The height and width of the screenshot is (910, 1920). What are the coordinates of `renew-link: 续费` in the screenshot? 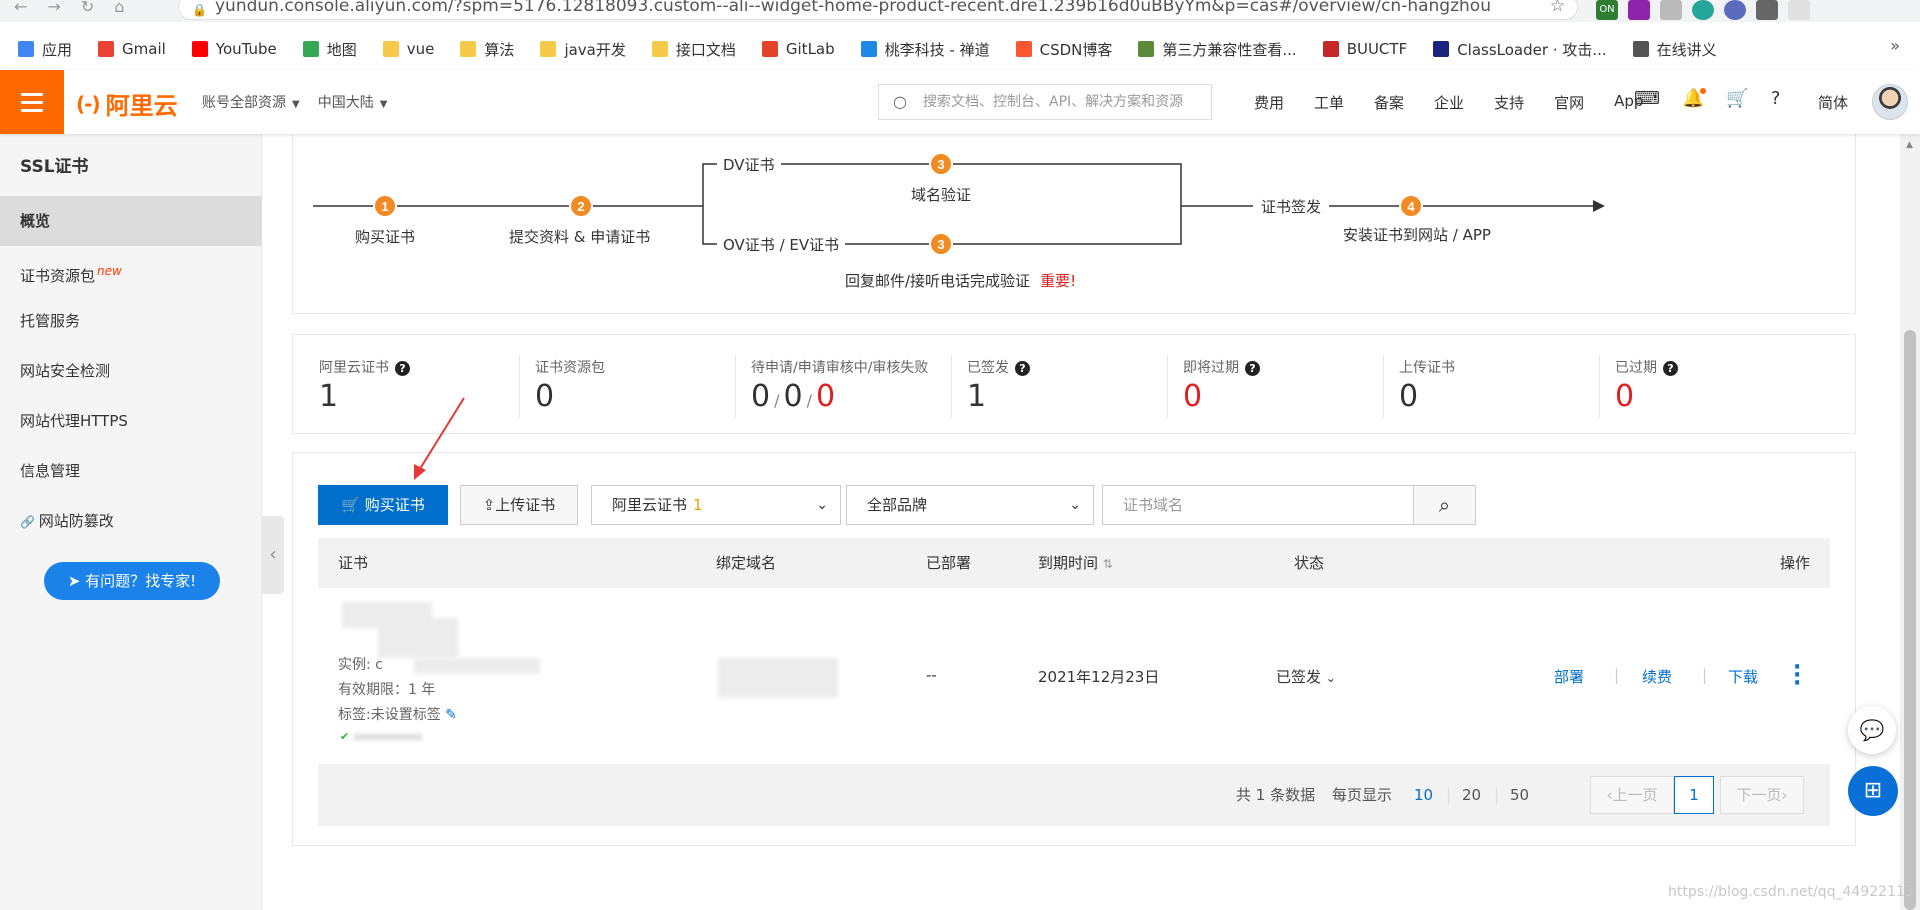 It's located at (1657, 676).